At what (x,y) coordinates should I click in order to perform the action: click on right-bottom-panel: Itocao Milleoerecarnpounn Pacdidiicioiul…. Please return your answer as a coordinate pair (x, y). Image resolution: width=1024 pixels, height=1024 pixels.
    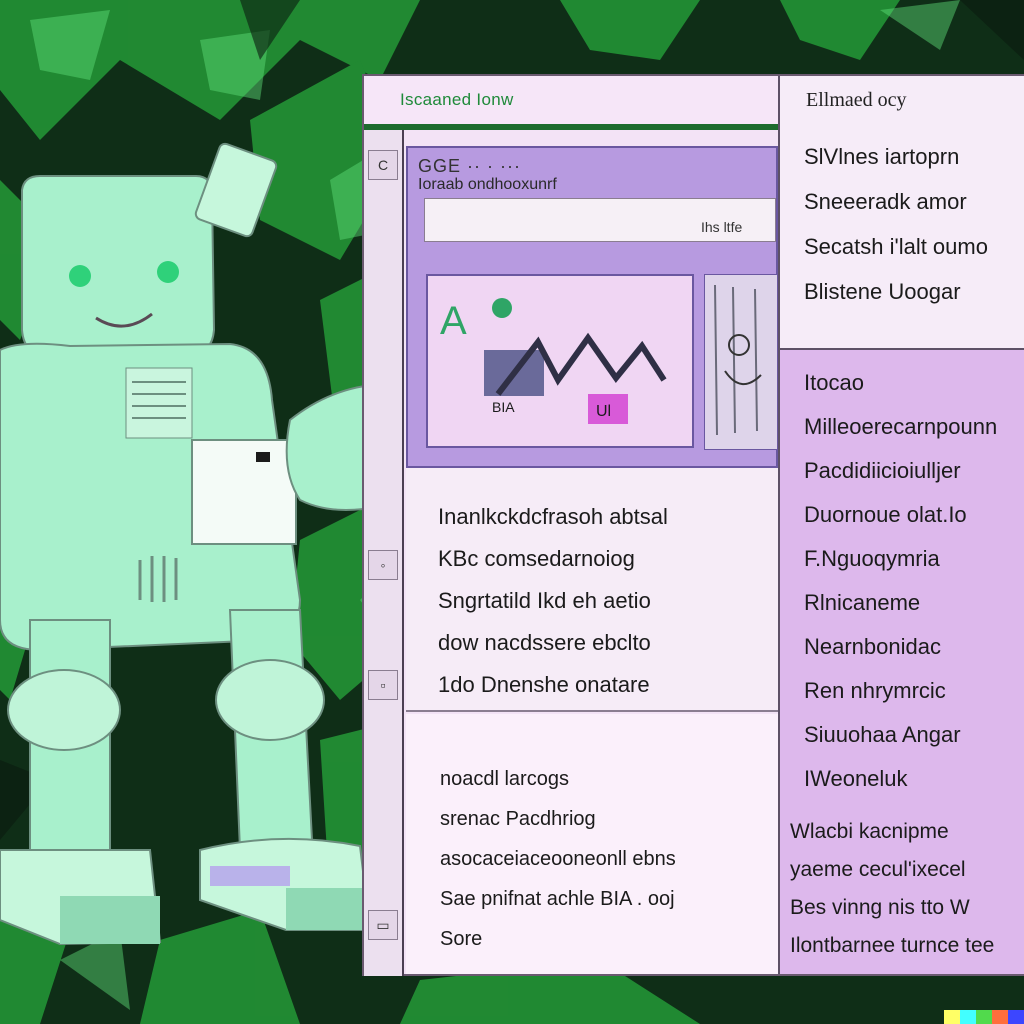
    Looking at the image, I should click on (901, 661).